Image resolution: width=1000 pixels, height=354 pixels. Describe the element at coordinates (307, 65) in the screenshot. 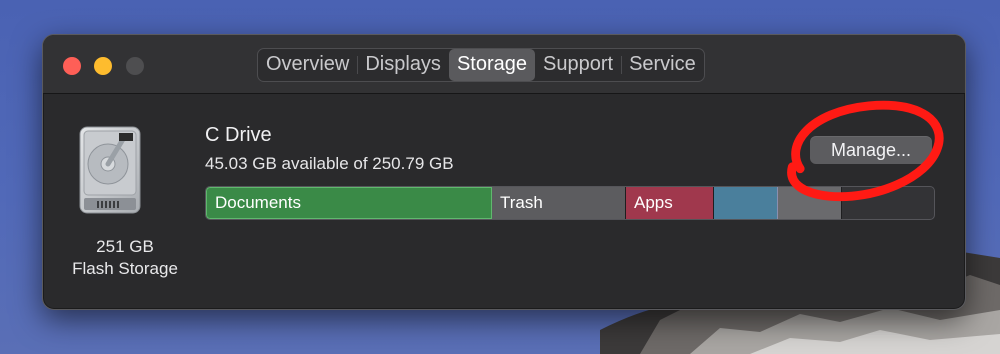

I see `tab-overview: Overview` at that location.